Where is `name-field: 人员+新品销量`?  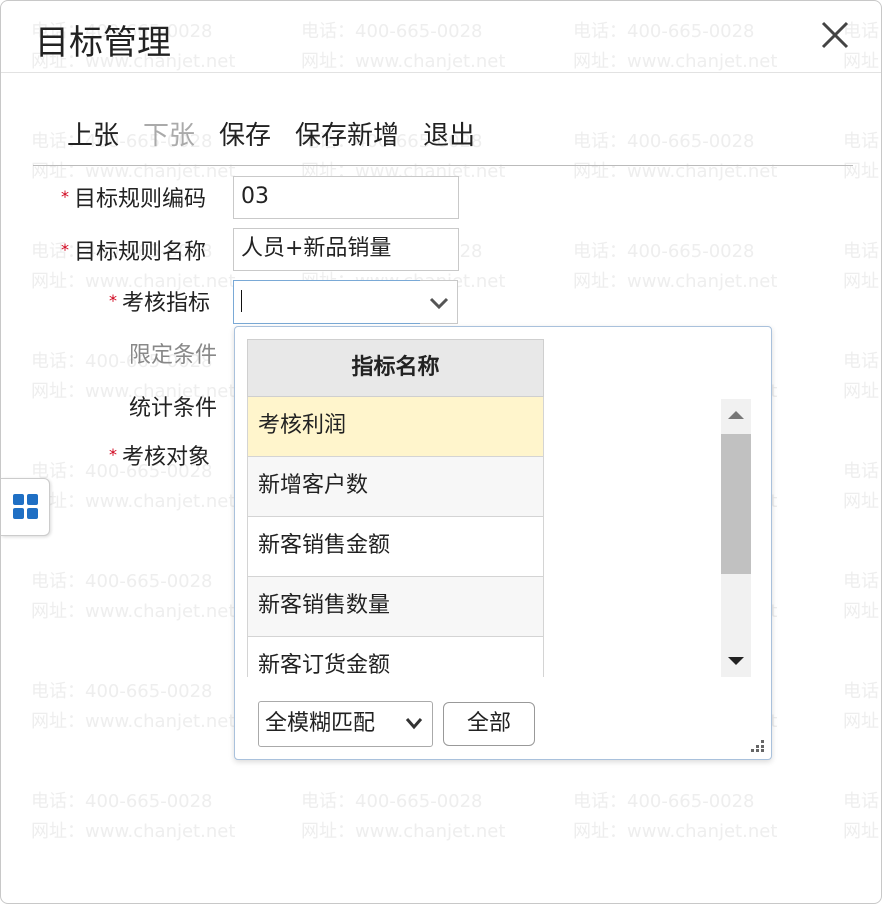 name-field: 人员+新品销量 is located at coordinates (346, 249).